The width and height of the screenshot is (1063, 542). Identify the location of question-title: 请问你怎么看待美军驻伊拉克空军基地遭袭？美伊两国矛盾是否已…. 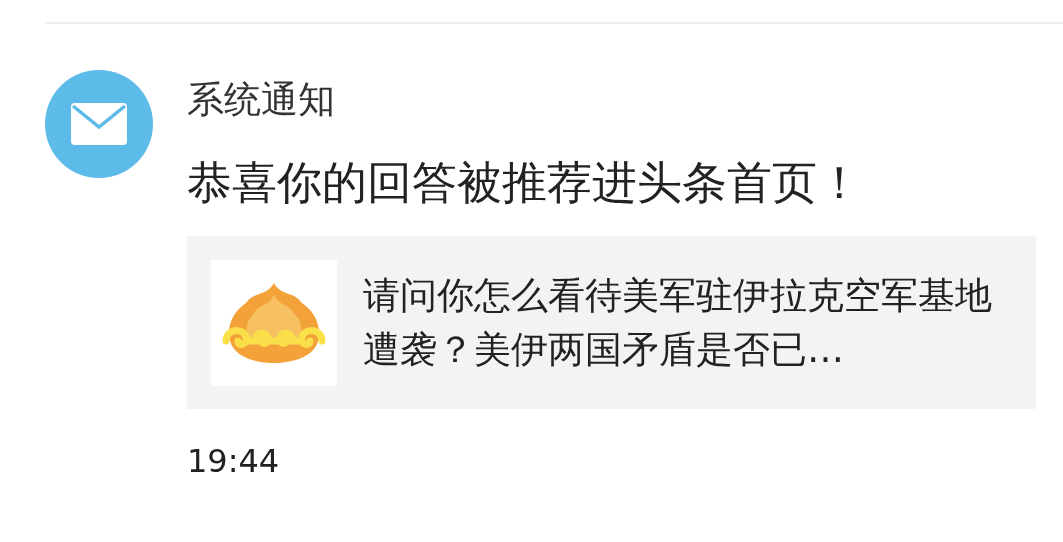
(678, 322).